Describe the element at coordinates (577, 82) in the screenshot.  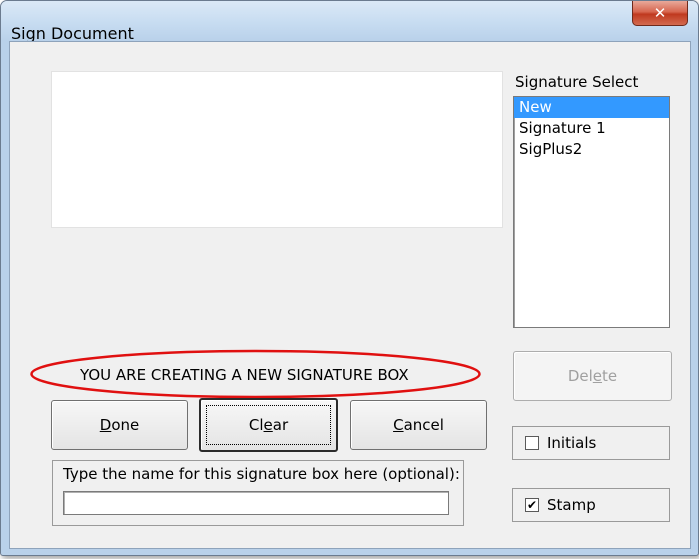
I see `signature-select-label: Signature Select` at that location.